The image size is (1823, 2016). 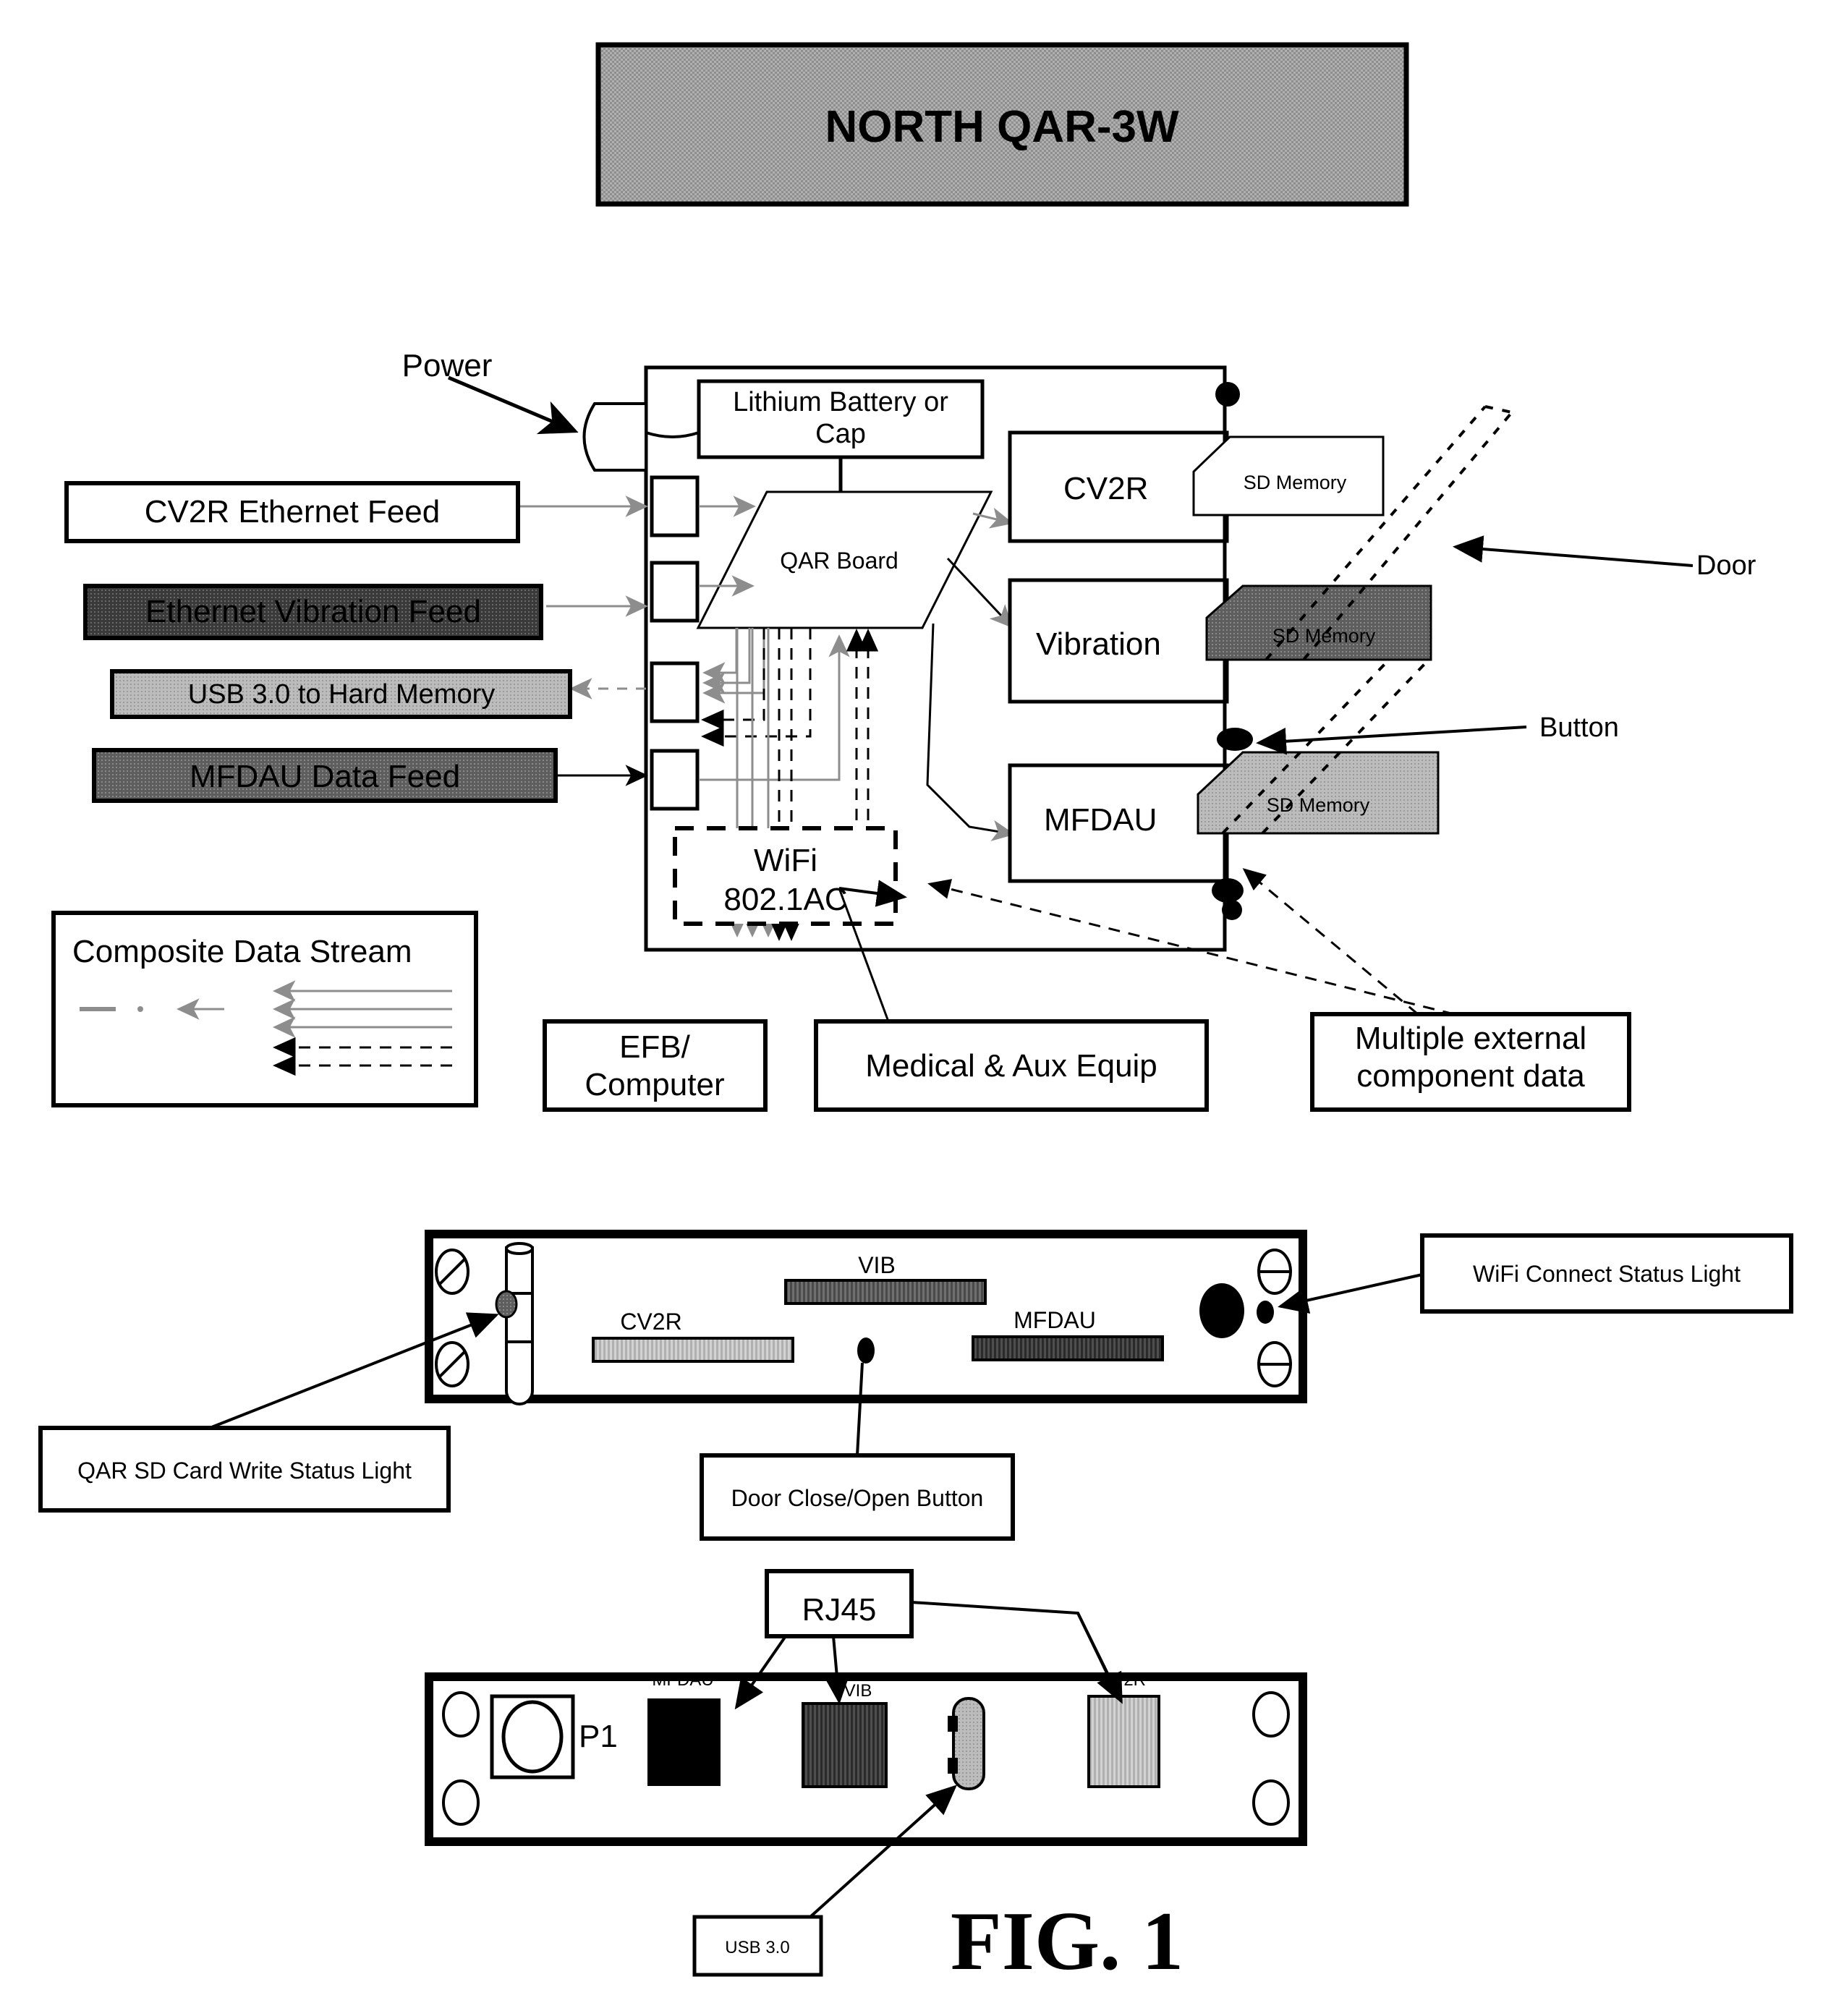 What do you see at coordinates (1068, 1348) in the screenshot?
I see `front-slot-mfdau` at bounding box center [1068, 1348].